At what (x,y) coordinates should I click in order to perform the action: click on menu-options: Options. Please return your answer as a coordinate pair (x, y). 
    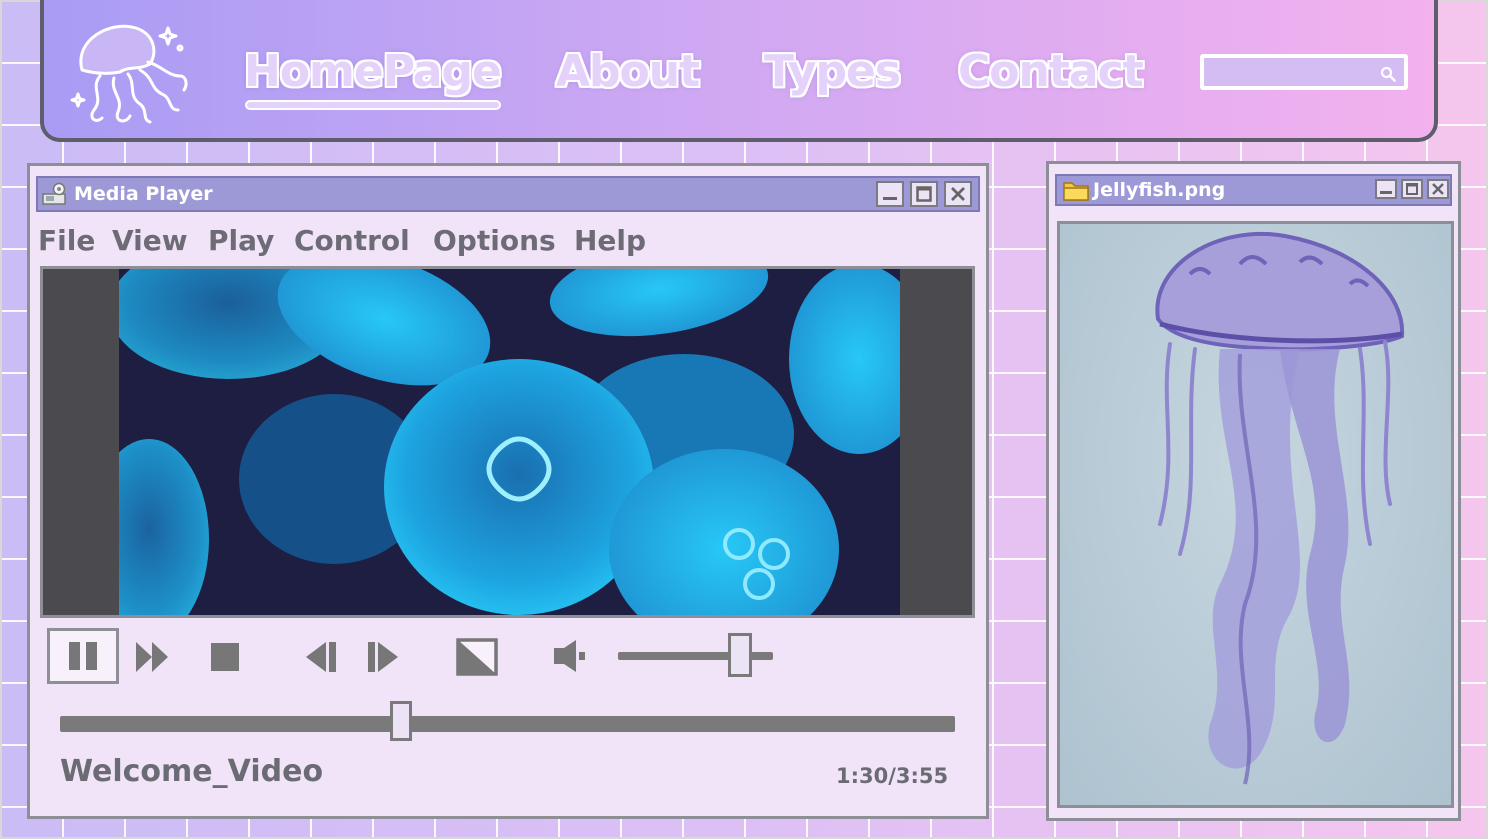
    Looking at the image, I should click on (494, 240).